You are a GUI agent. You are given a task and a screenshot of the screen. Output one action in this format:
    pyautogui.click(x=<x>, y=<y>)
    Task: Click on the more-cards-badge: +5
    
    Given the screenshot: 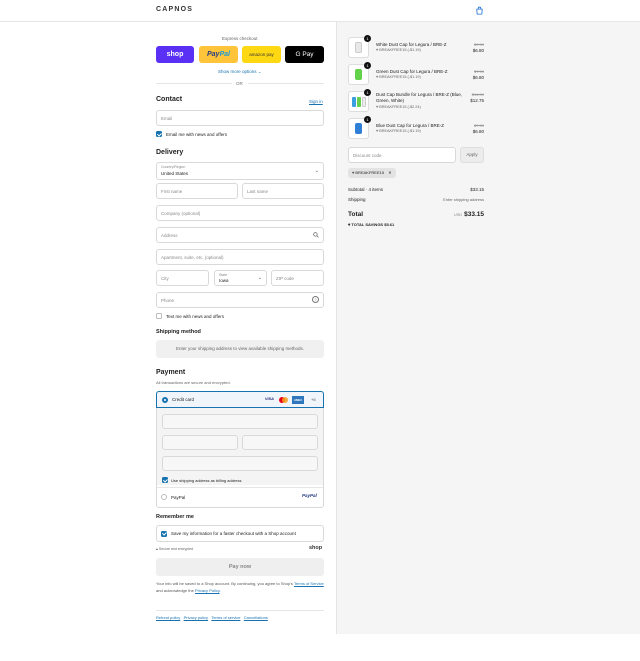 What is the action you would take?
    pyautogui.click(x=313, y=399)
    